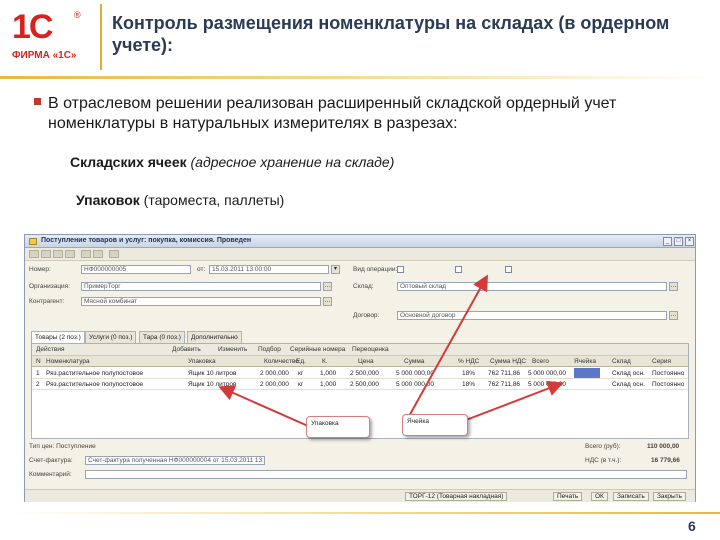 This screenshot has width=720, height=540. Describe the element at coordinates (108, 200) in the screenshot. I see `sub-item-packages-bold: Упаковок` at that location.